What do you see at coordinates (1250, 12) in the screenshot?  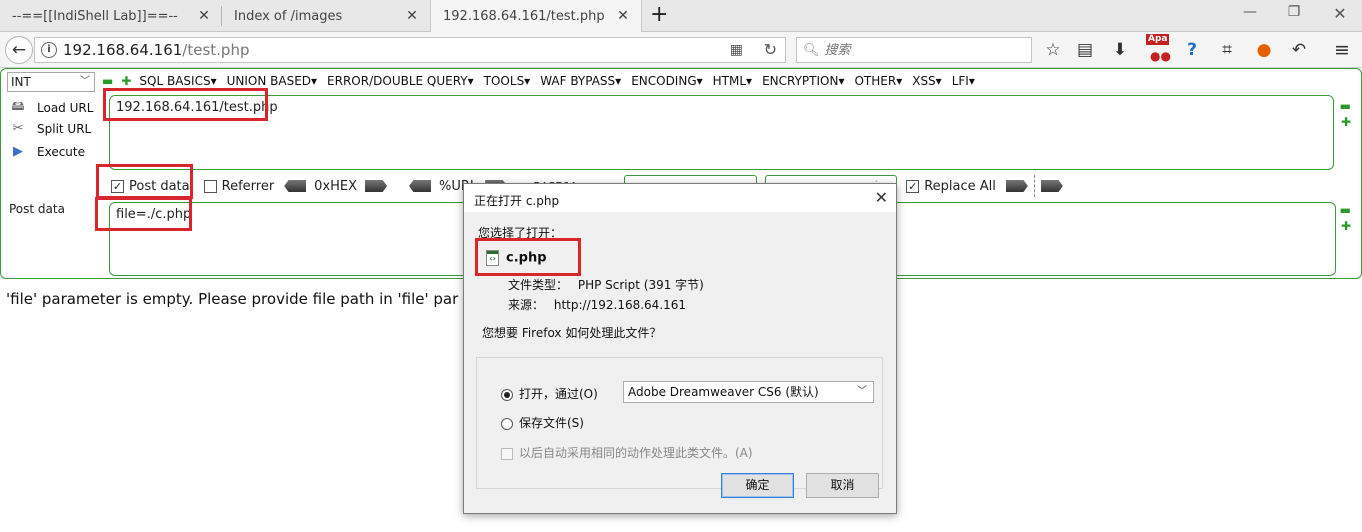 I see `minimize-icon: —` at bounding box center [1250, 12].